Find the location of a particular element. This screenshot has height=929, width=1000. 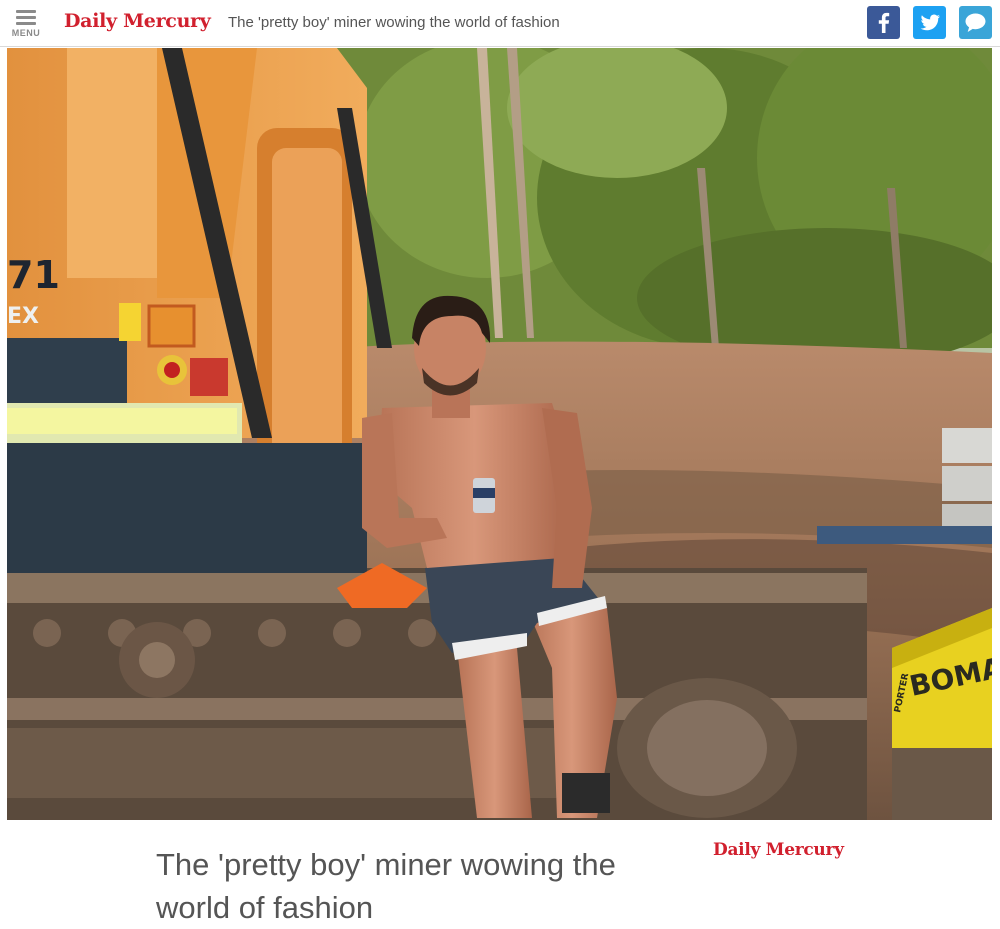

menu-button: MENU is located at coordinates (26, 24).